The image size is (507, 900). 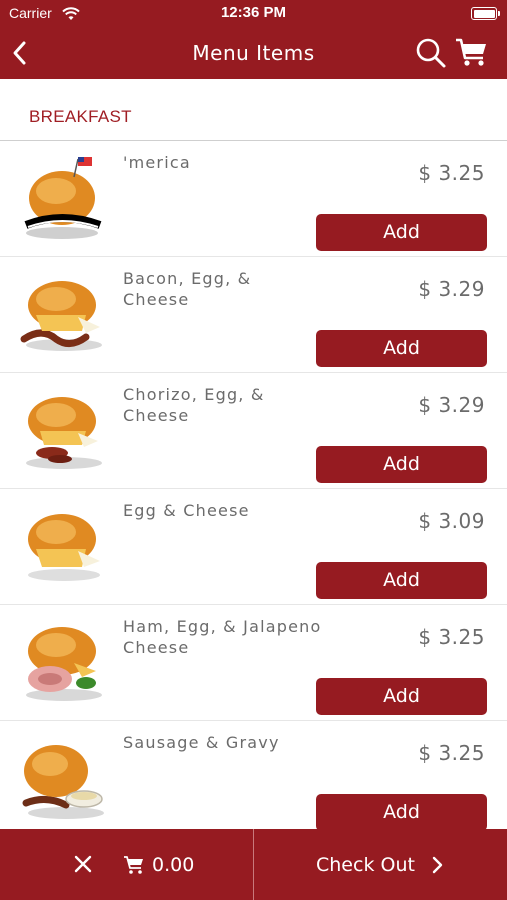 I want to click on biscuit-ham-jalapeno-image, so click(x=62, y=662).